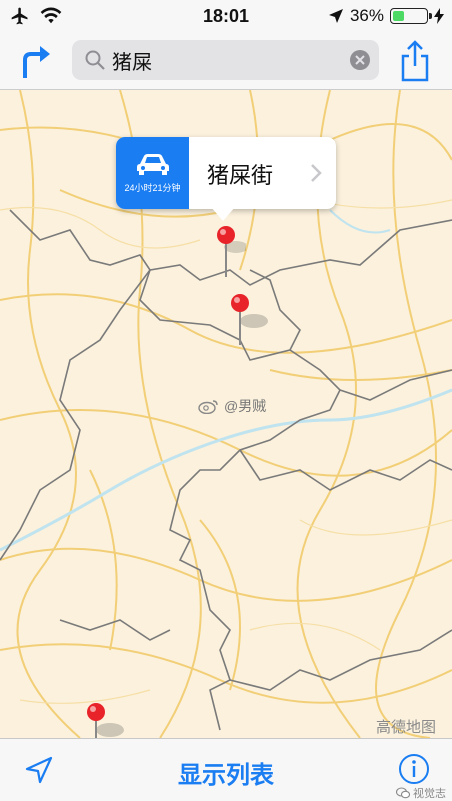 The width and height of the screenshot is (452, 801). Describe the element at coordinates (439, 16) in the screenshot. I see `charging-bolt-icon` at that location.